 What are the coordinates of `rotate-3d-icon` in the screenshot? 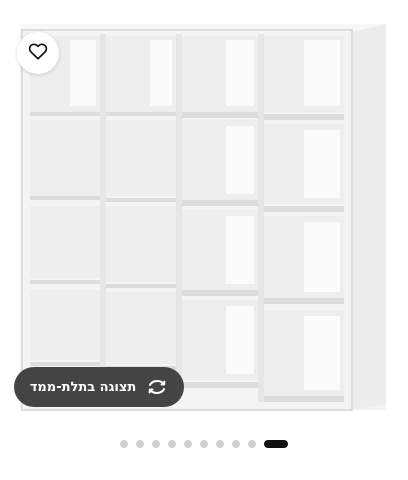 It's located at (157, 387).